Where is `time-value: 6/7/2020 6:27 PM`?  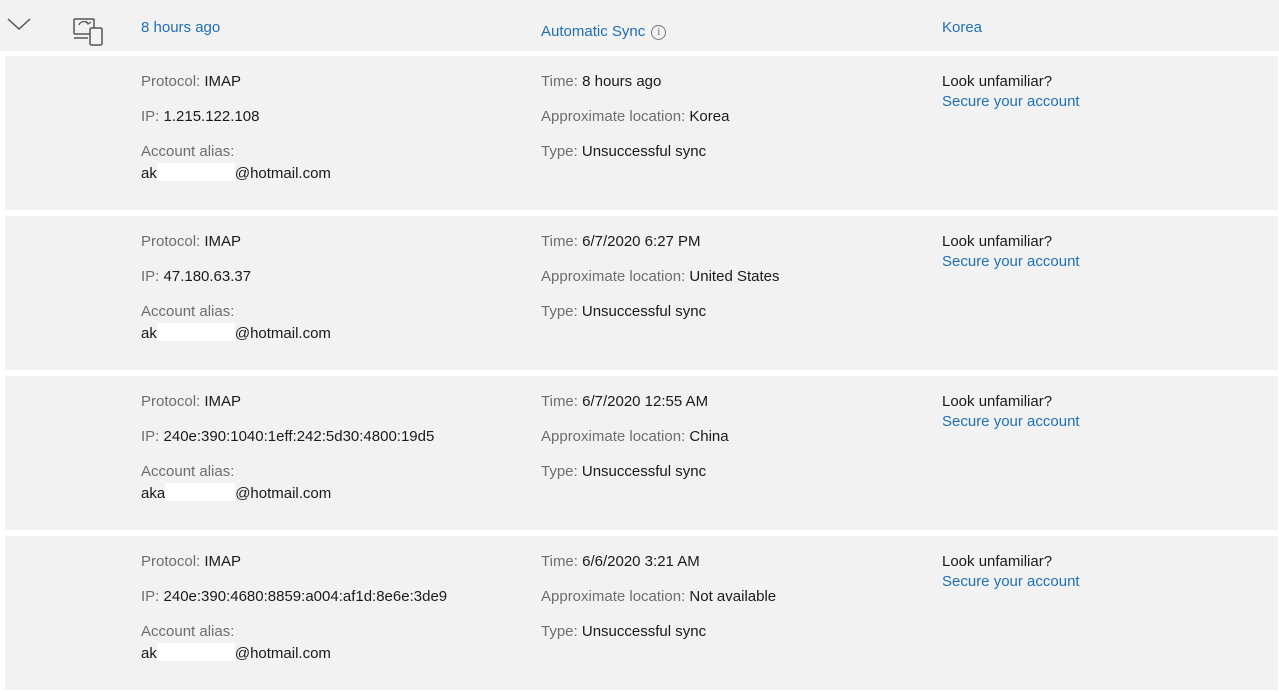
time-value: 6/7/2020 6:27 PM is located at coordinates (641, 241).